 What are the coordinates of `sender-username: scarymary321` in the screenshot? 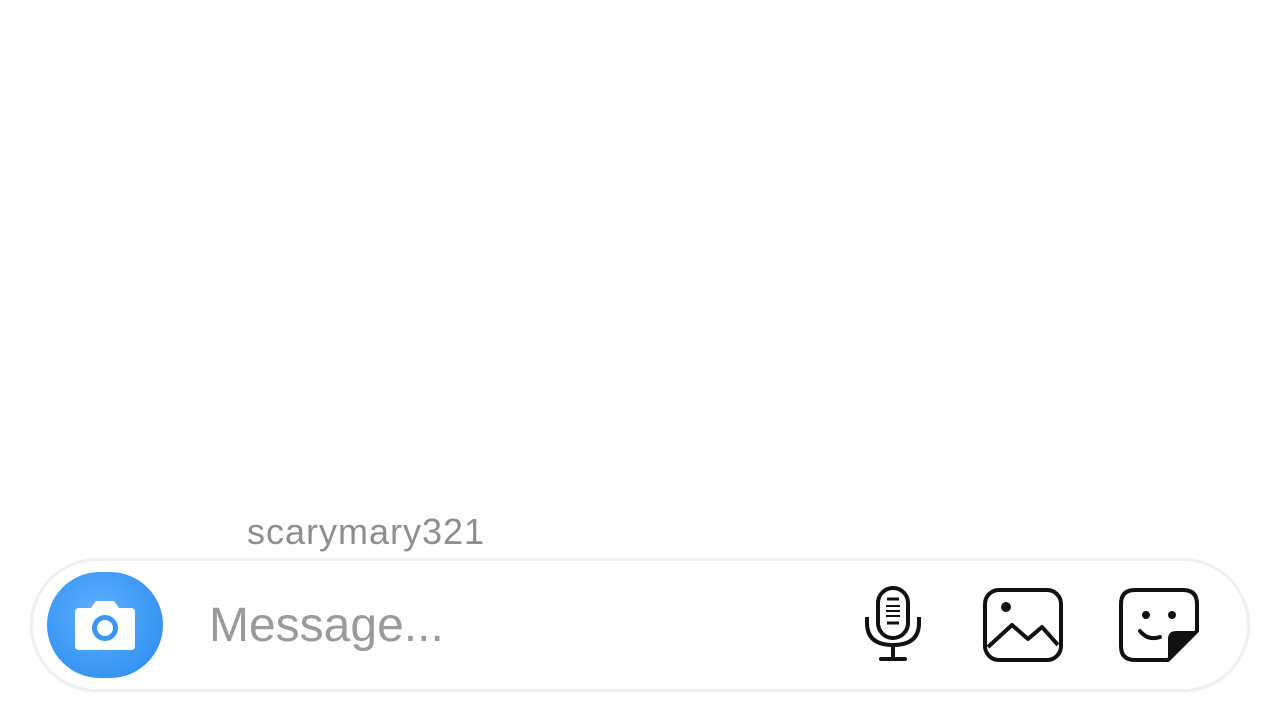 It's located at (366, 531).